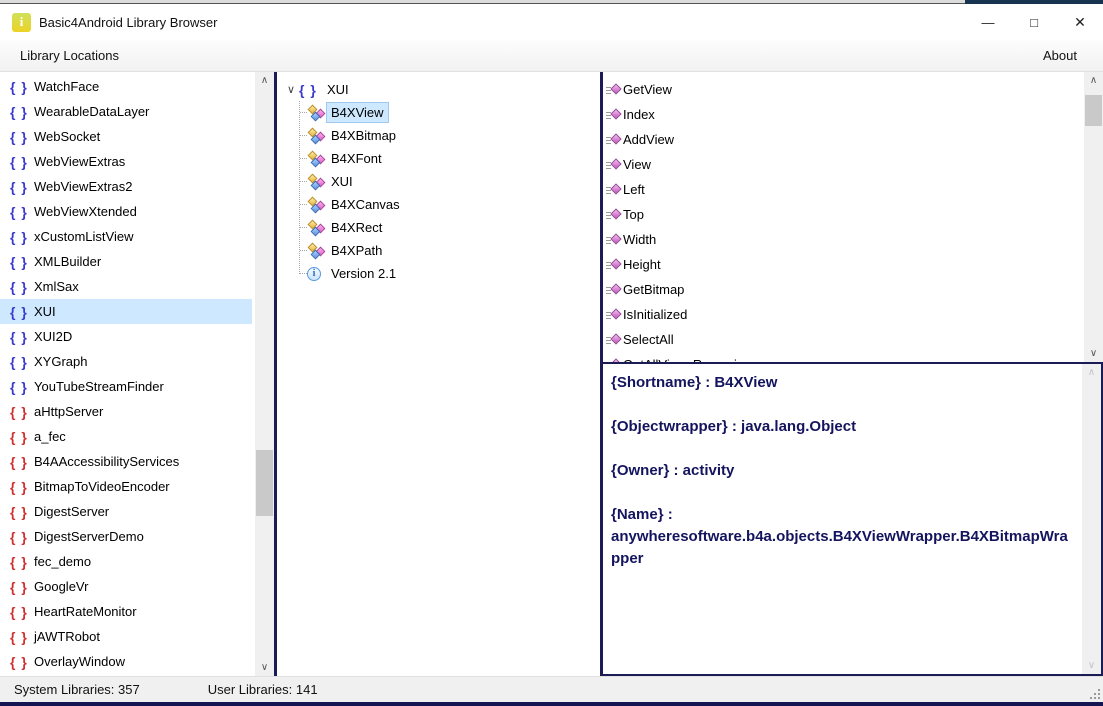 This screenshot has width=1103, height=706. What do you see at coordinates (126, 161) in the screenshot?
I see `library-item: { } WebViewExtras` at bounding box center [126, 161].